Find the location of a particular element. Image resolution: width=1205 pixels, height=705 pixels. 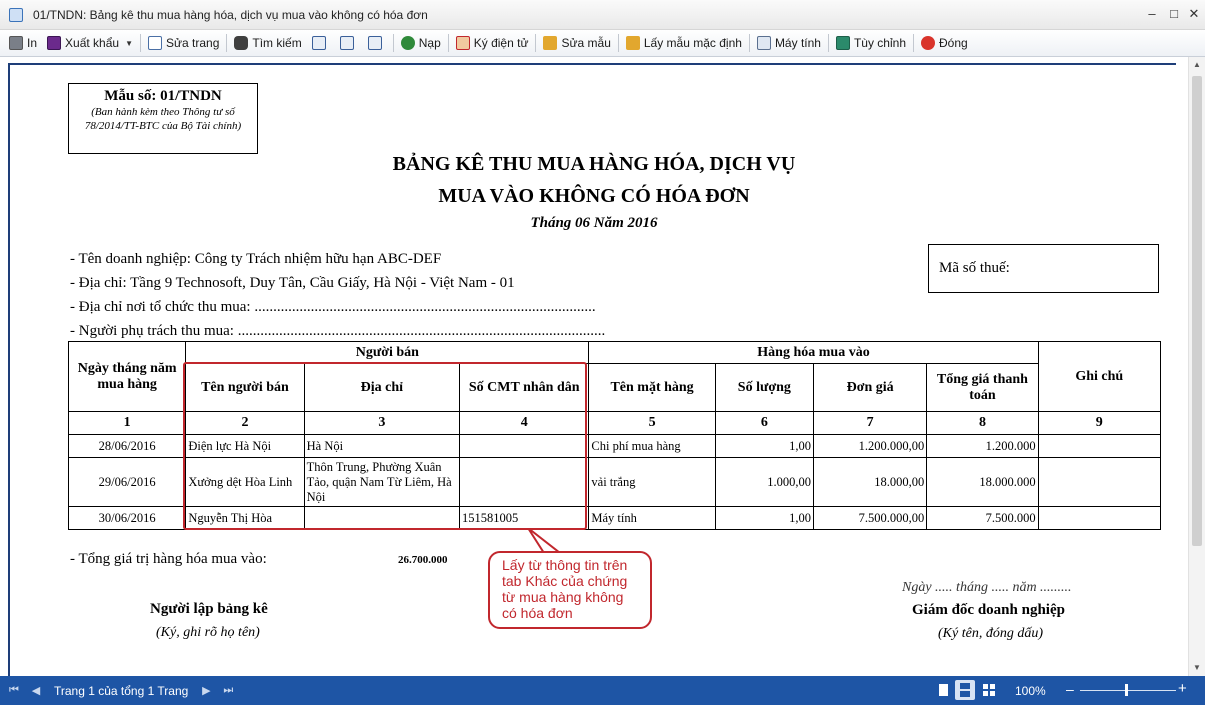

report-title-line2: MUA VÀO KHÔNG CÓ HÓA ĐƠN is located at coordinates (594, 196).